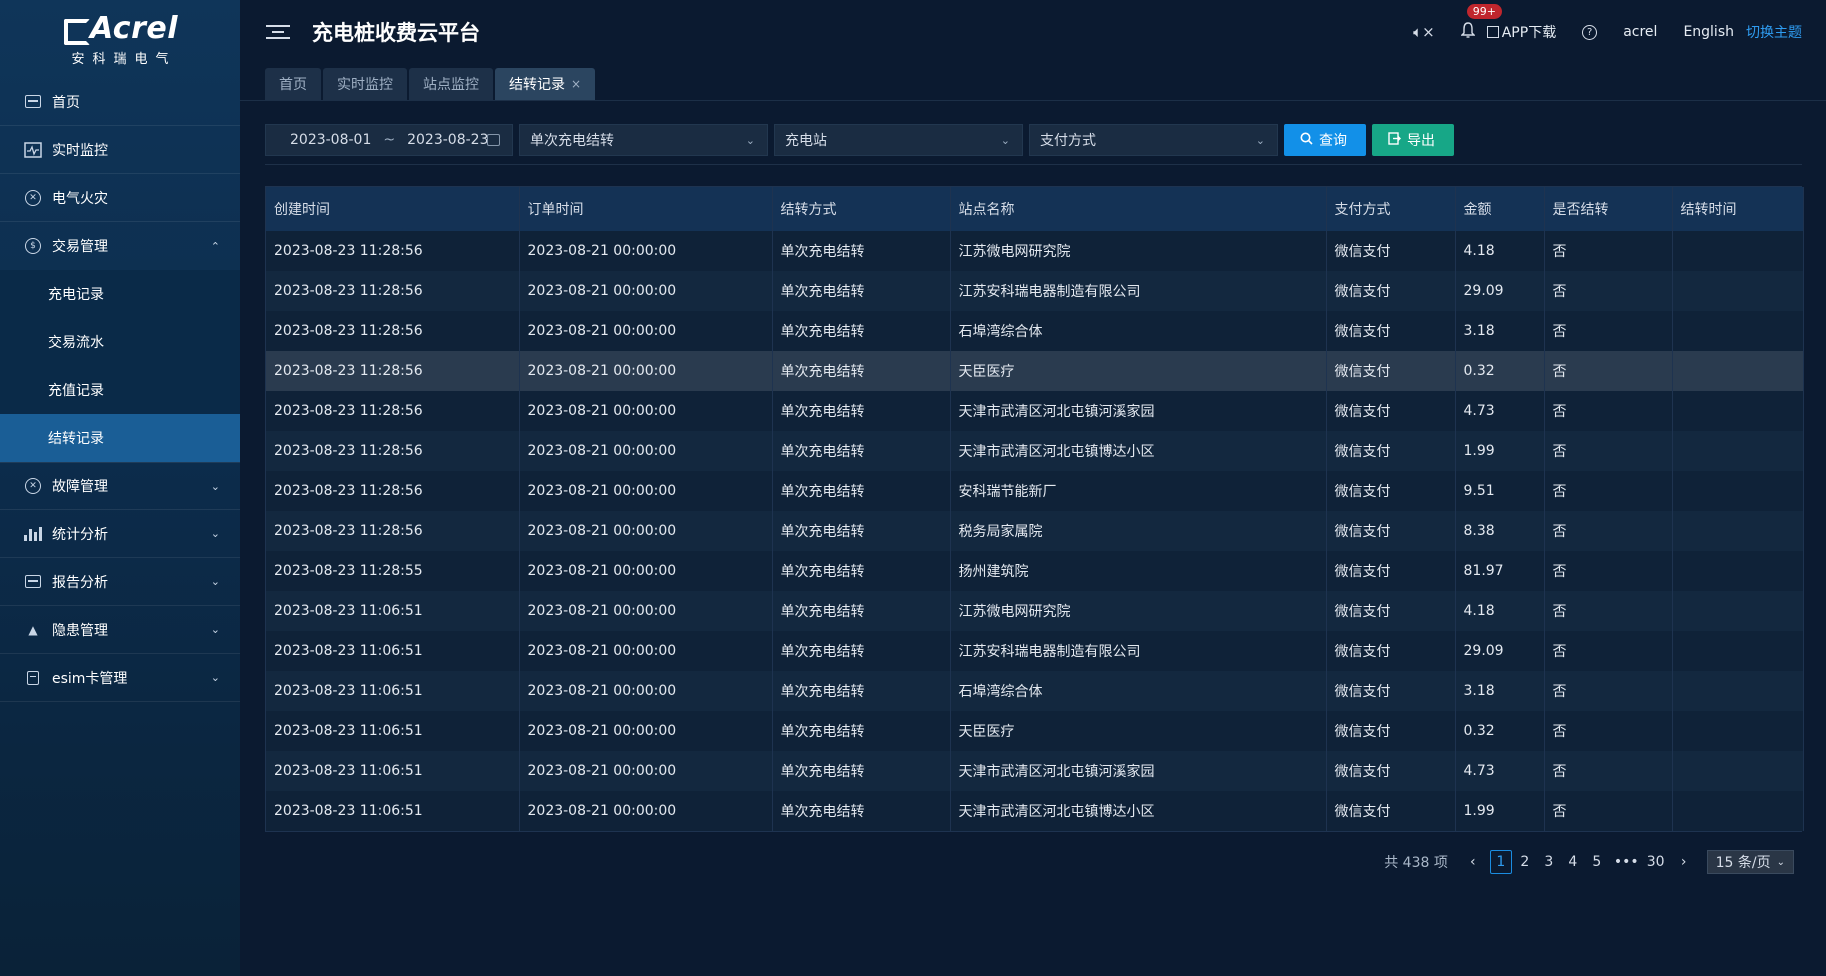 The image size is (1826, 976). What do you see at coordinates (576, 84) in the screenshot?
I see `close-icon: ×` at bounding box center [576, 84].